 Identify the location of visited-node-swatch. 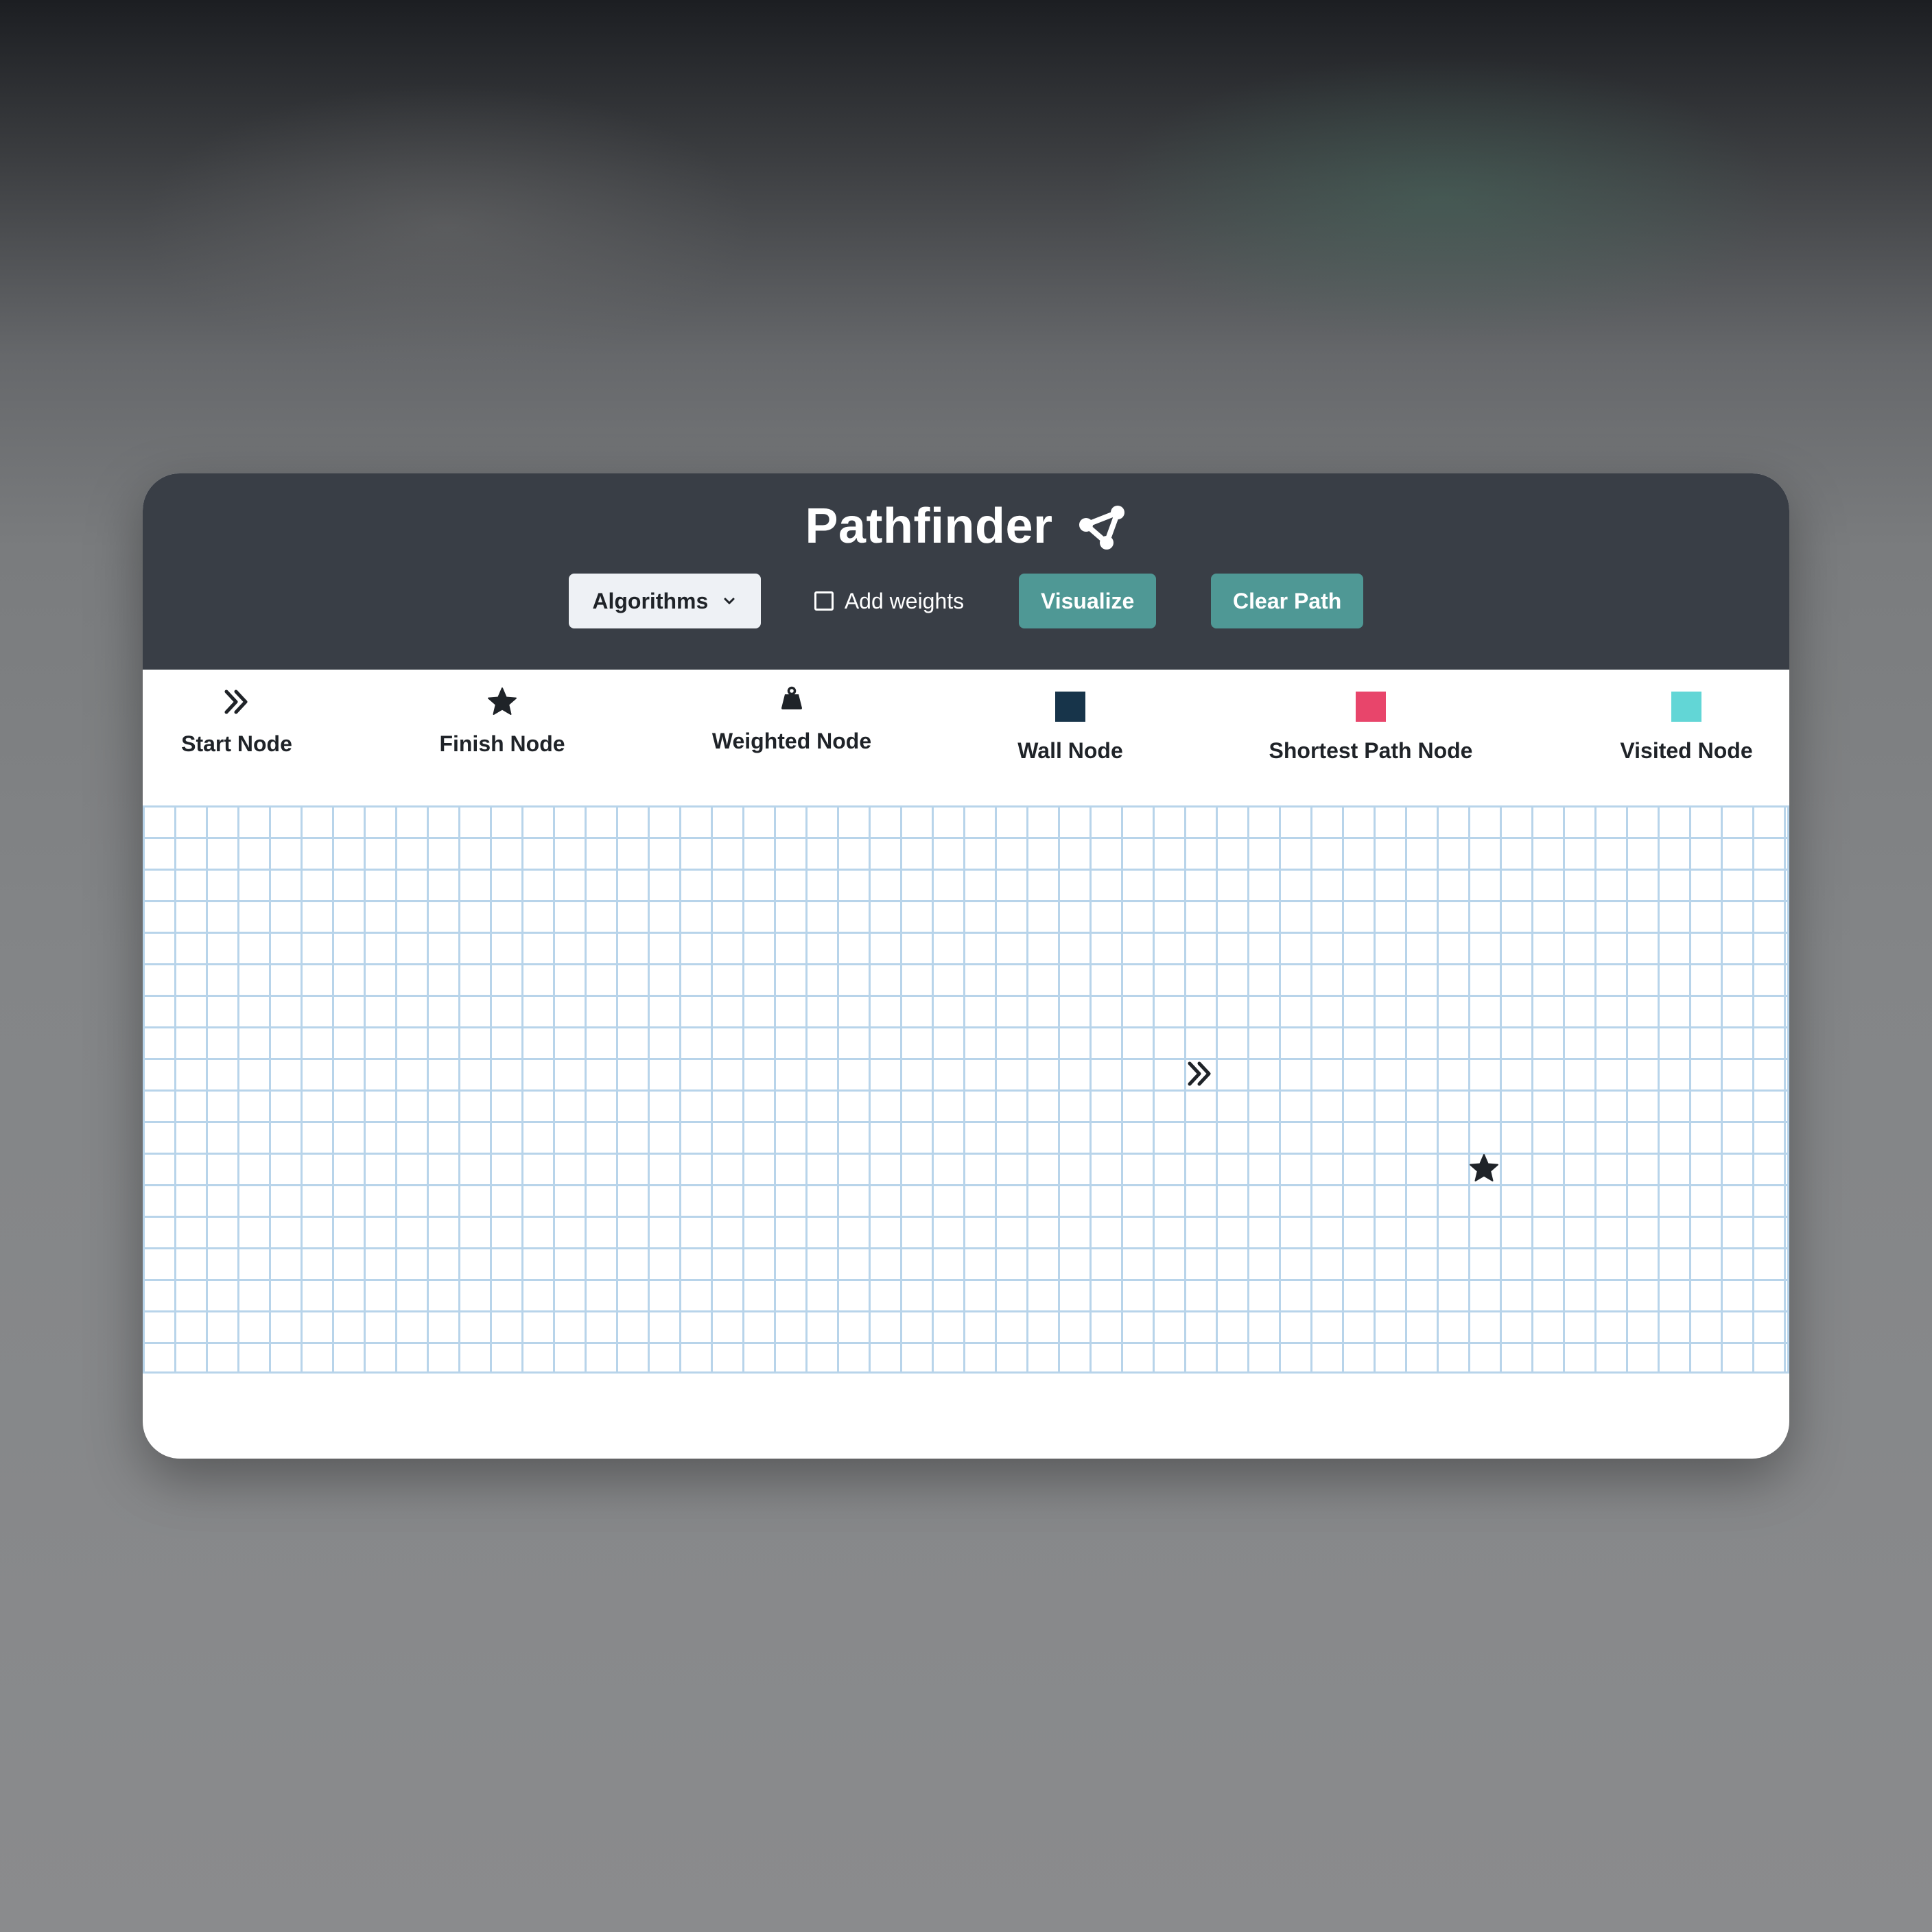
(1686, 707).